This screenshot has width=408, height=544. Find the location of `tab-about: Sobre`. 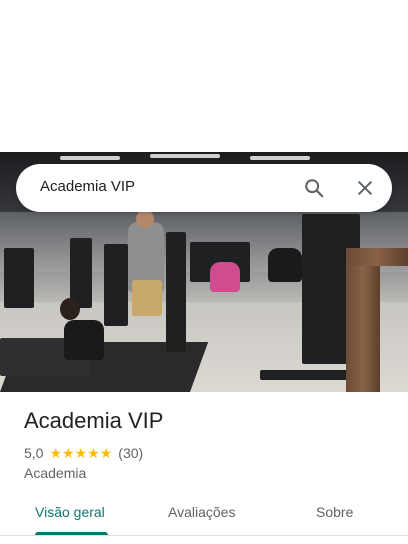

tab-about: Sobre is located at coordinates (334, 512).